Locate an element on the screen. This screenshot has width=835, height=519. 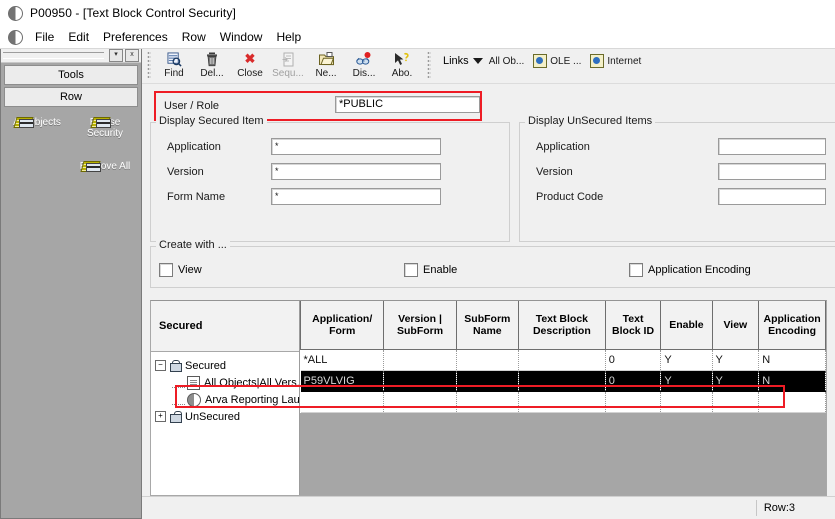
tree-node-arva-reporting: Arva Reporting Lau|All is located at coordinates (233, 399).